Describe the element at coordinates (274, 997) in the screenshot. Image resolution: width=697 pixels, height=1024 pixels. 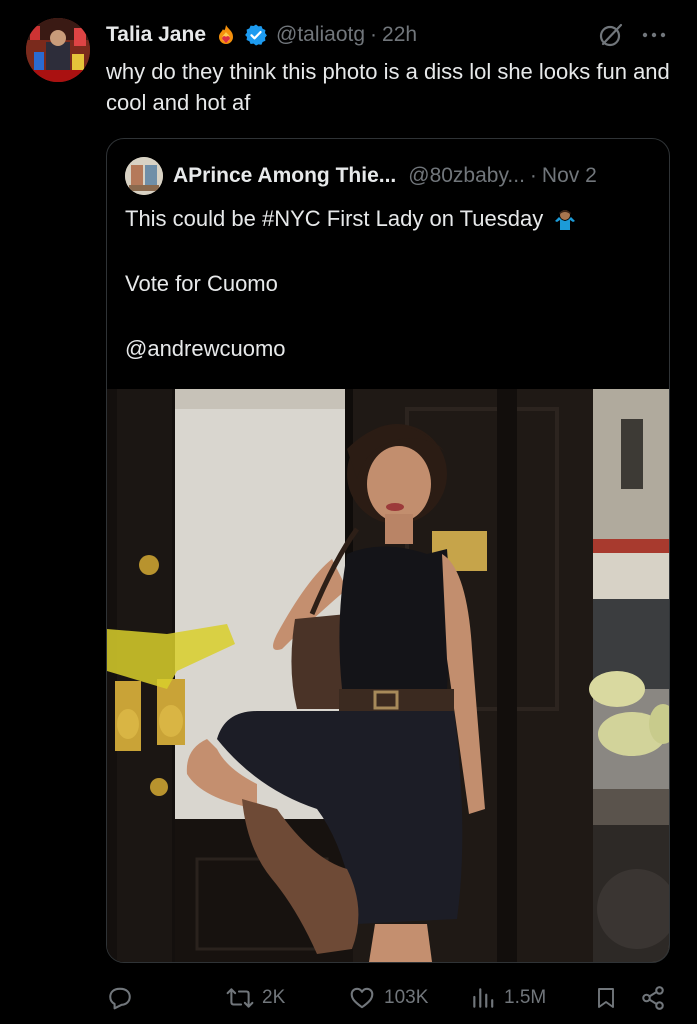
I see `repost-count: 2K` at that location.